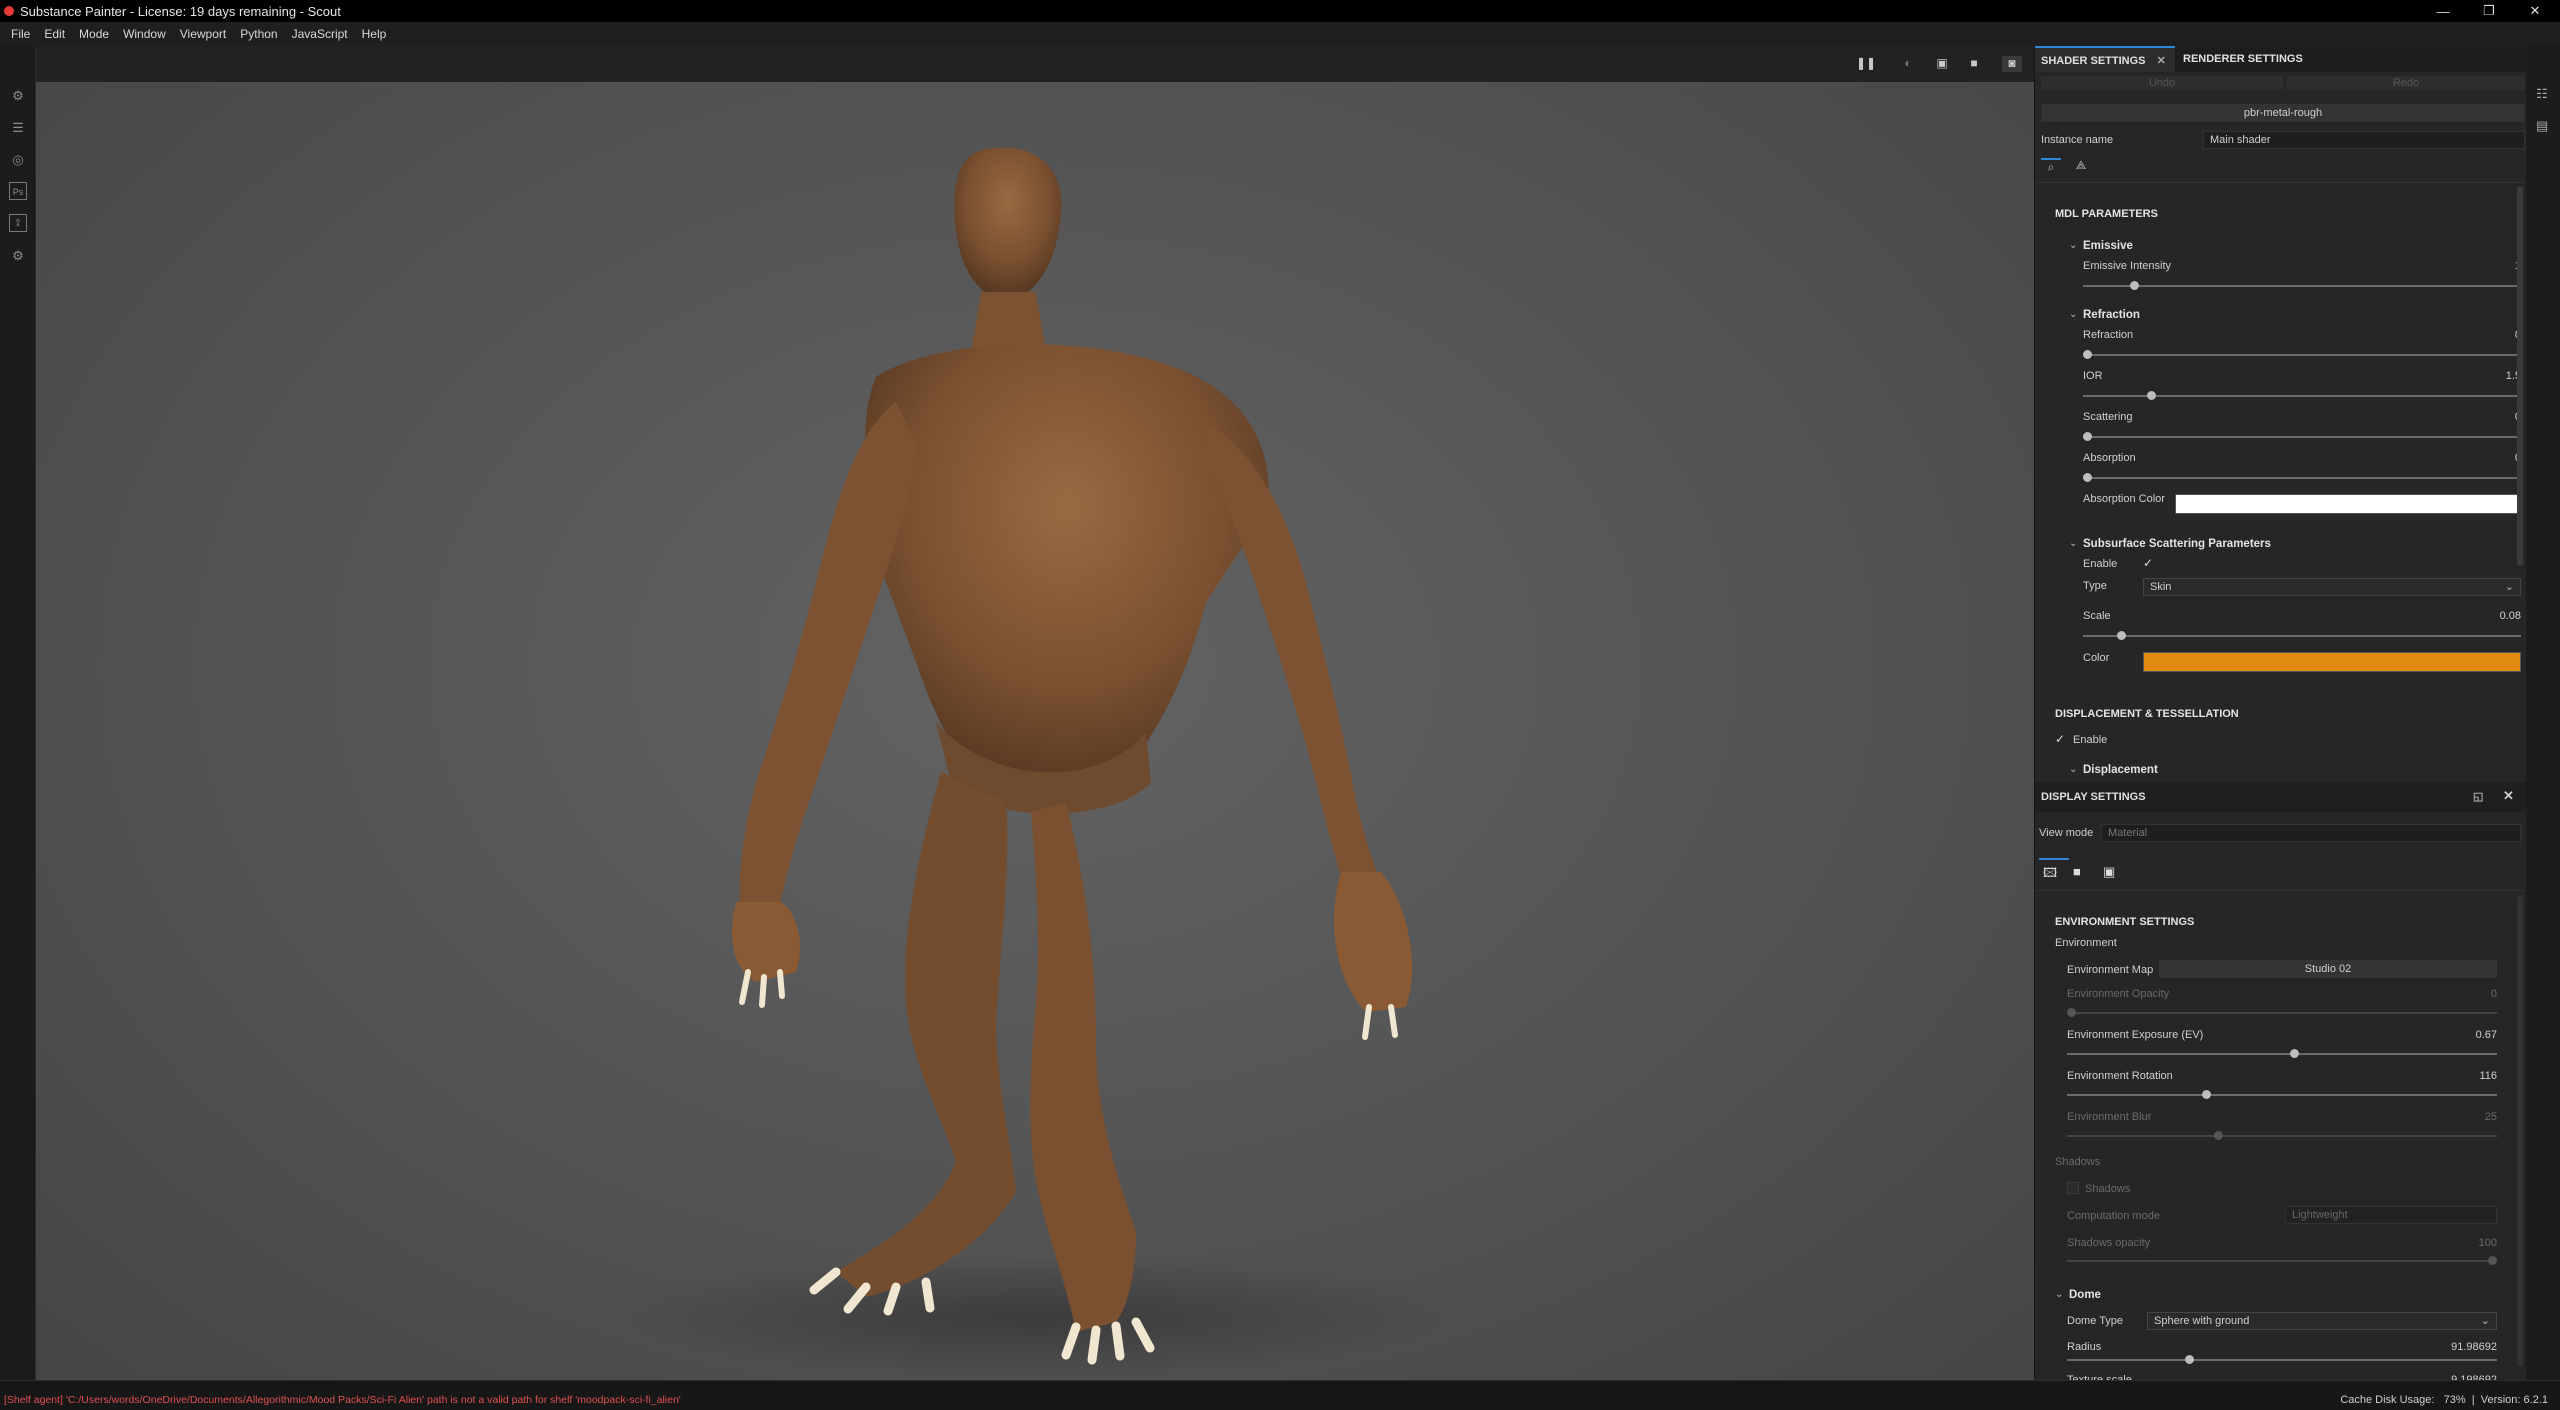  Describe the element at coordinates (2077, 871) in the screenshot. I see `camera-tab-icon: ■` at that location.